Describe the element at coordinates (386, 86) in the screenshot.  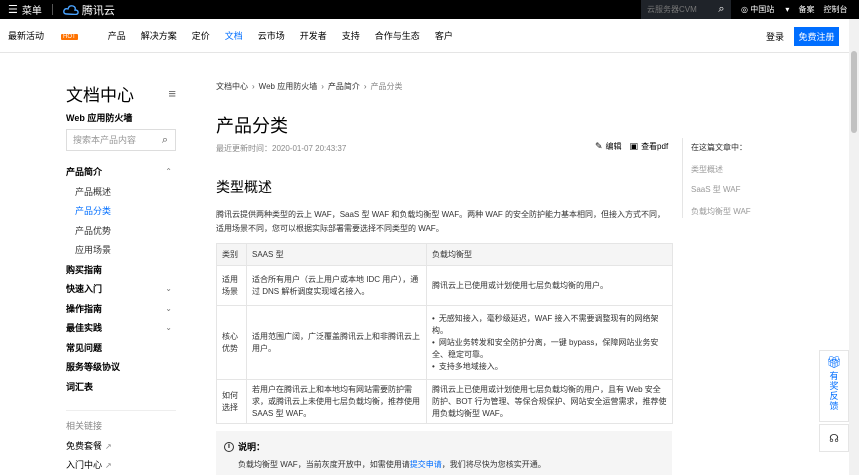
I see `breadcrumb-current: 产品分类` at that location.